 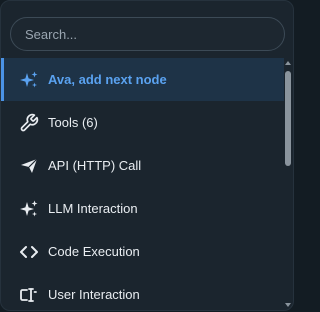 I want to click on menu-item-ava-add-next-node: Ava, add next node, so click(x=142, y=79).